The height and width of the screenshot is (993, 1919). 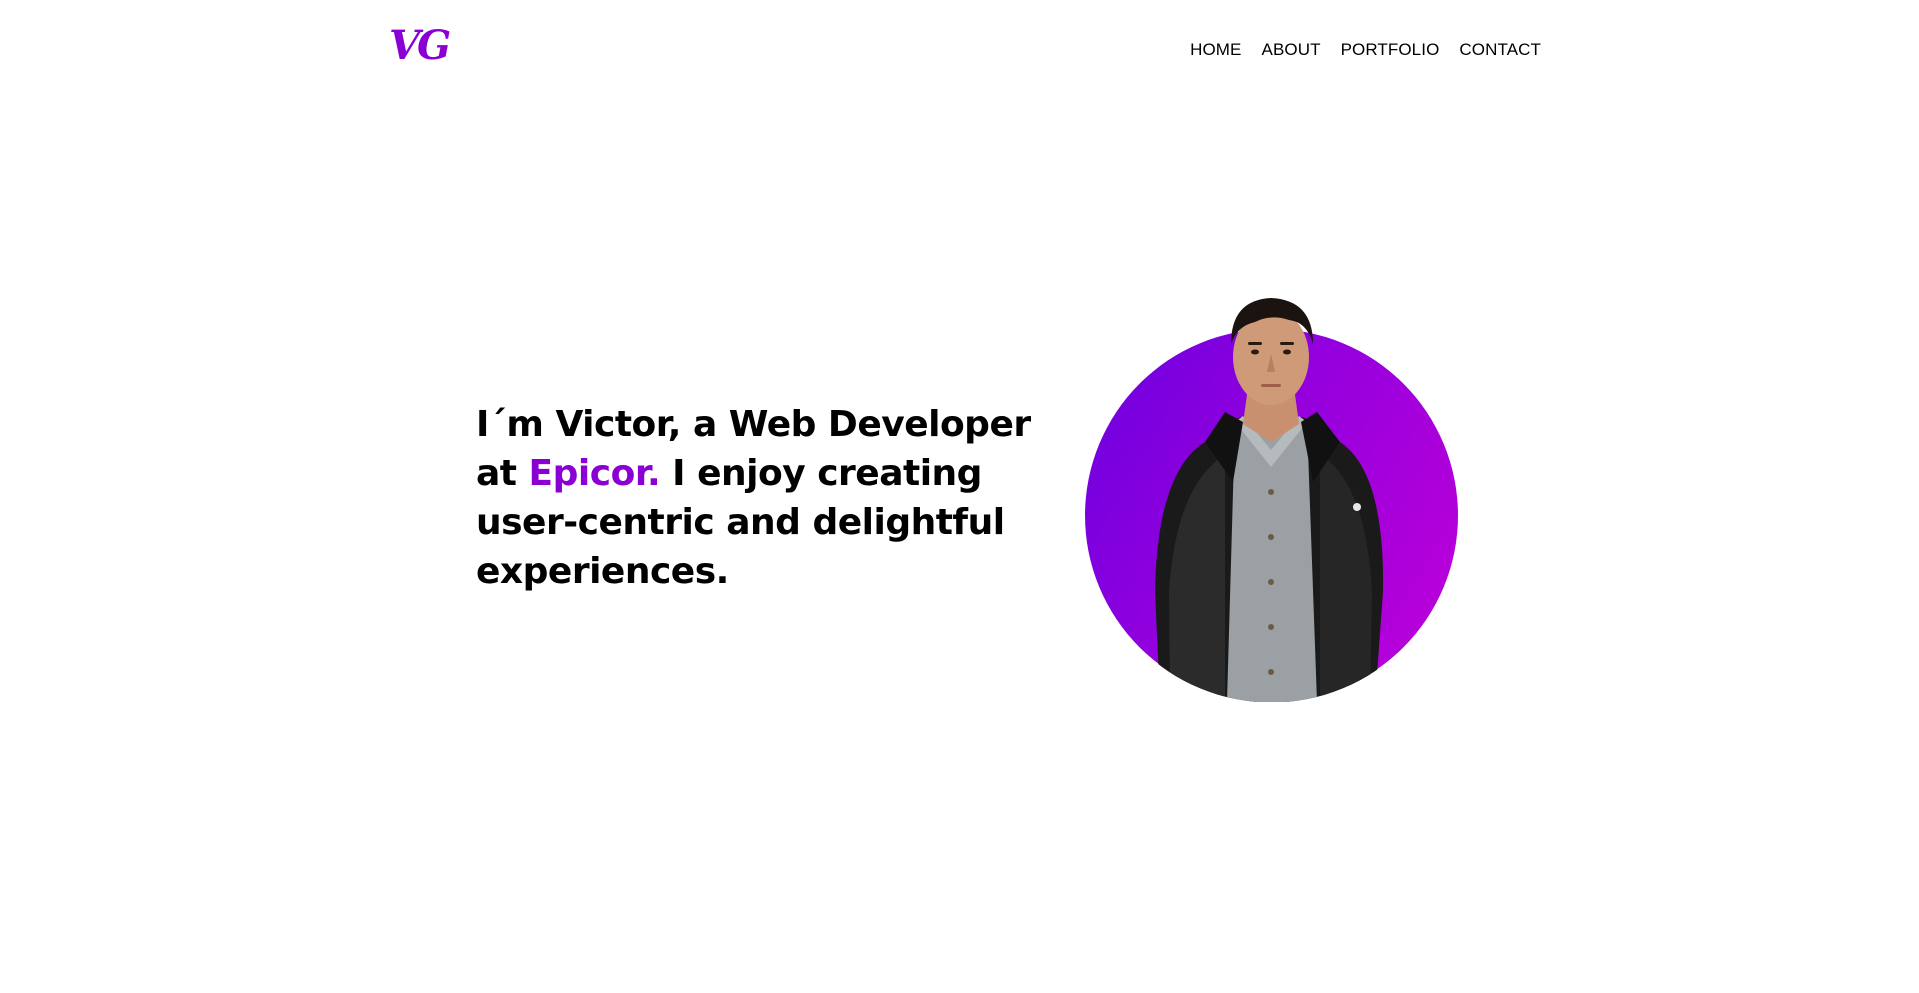 I want to click on nav-home-link: HOME, so click(x=1215, y=50).